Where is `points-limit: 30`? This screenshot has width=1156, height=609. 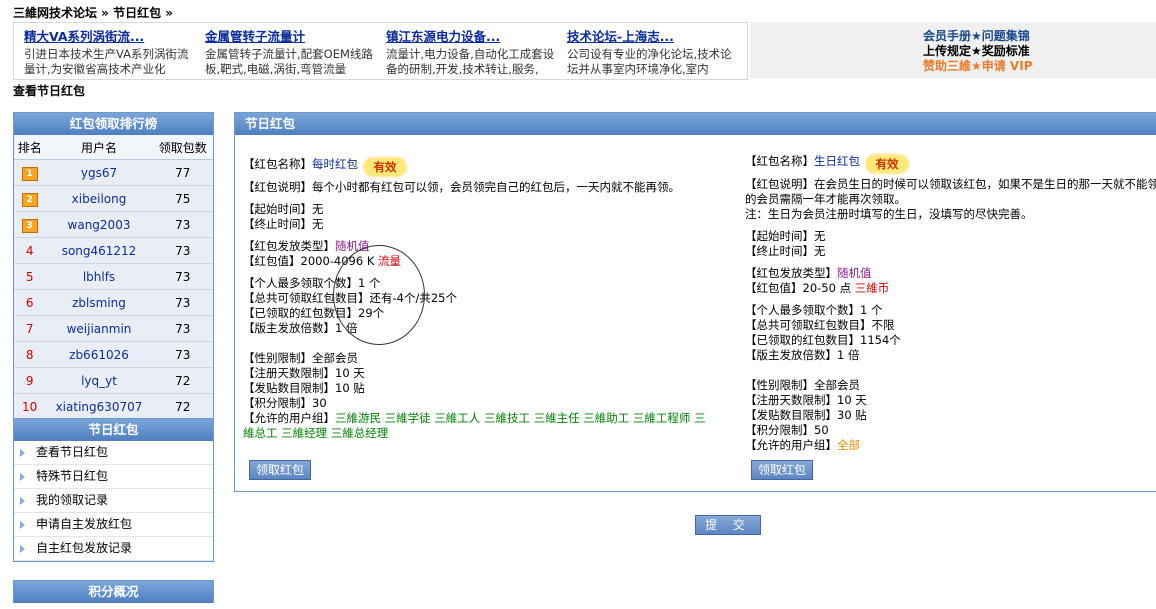 points-limit: 30 is located at coordinates (319, 403).